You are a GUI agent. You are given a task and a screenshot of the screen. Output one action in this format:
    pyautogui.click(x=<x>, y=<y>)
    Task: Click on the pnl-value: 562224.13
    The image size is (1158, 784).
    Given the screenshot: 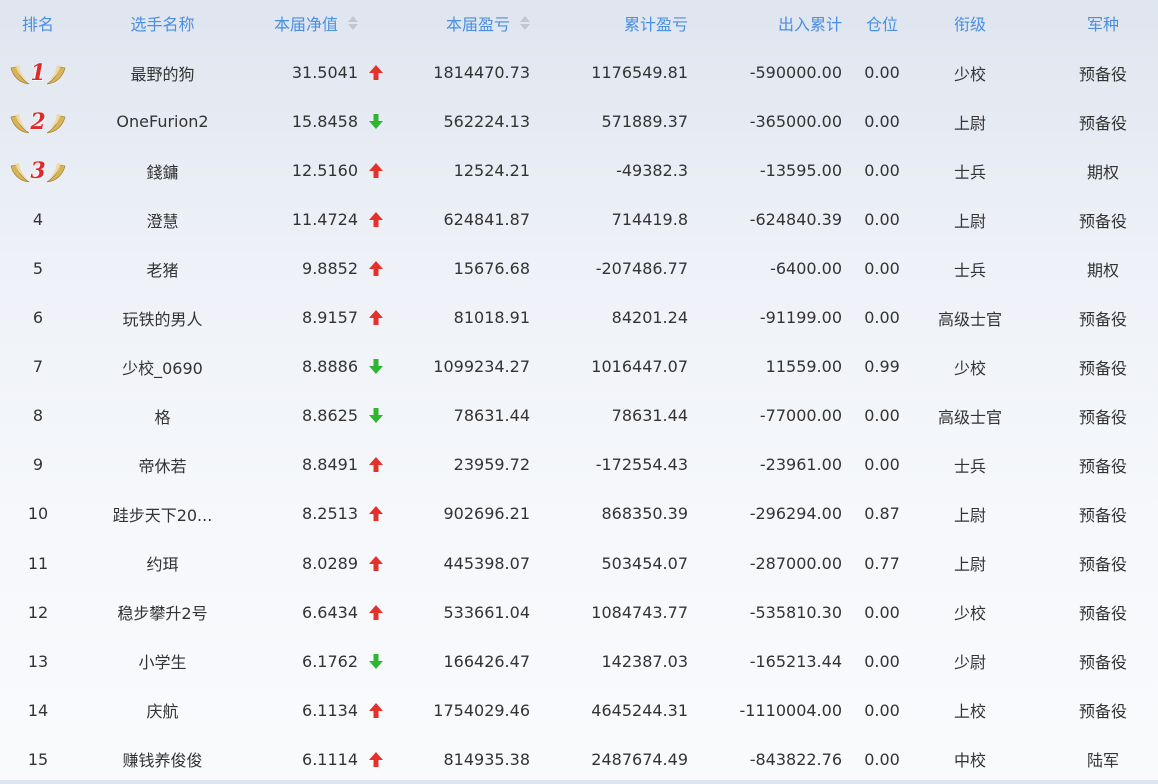 What is the action you would take?
    pyautogui.click(x=486, y=122)
    